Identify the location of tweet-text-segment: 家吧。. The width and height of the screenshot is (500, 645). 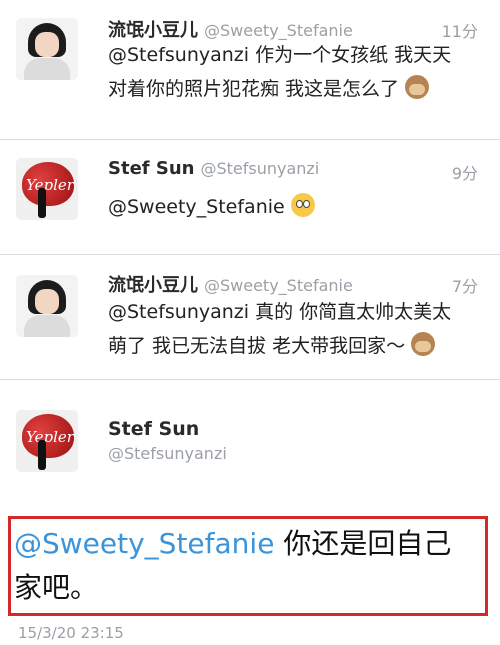
(56, 587).